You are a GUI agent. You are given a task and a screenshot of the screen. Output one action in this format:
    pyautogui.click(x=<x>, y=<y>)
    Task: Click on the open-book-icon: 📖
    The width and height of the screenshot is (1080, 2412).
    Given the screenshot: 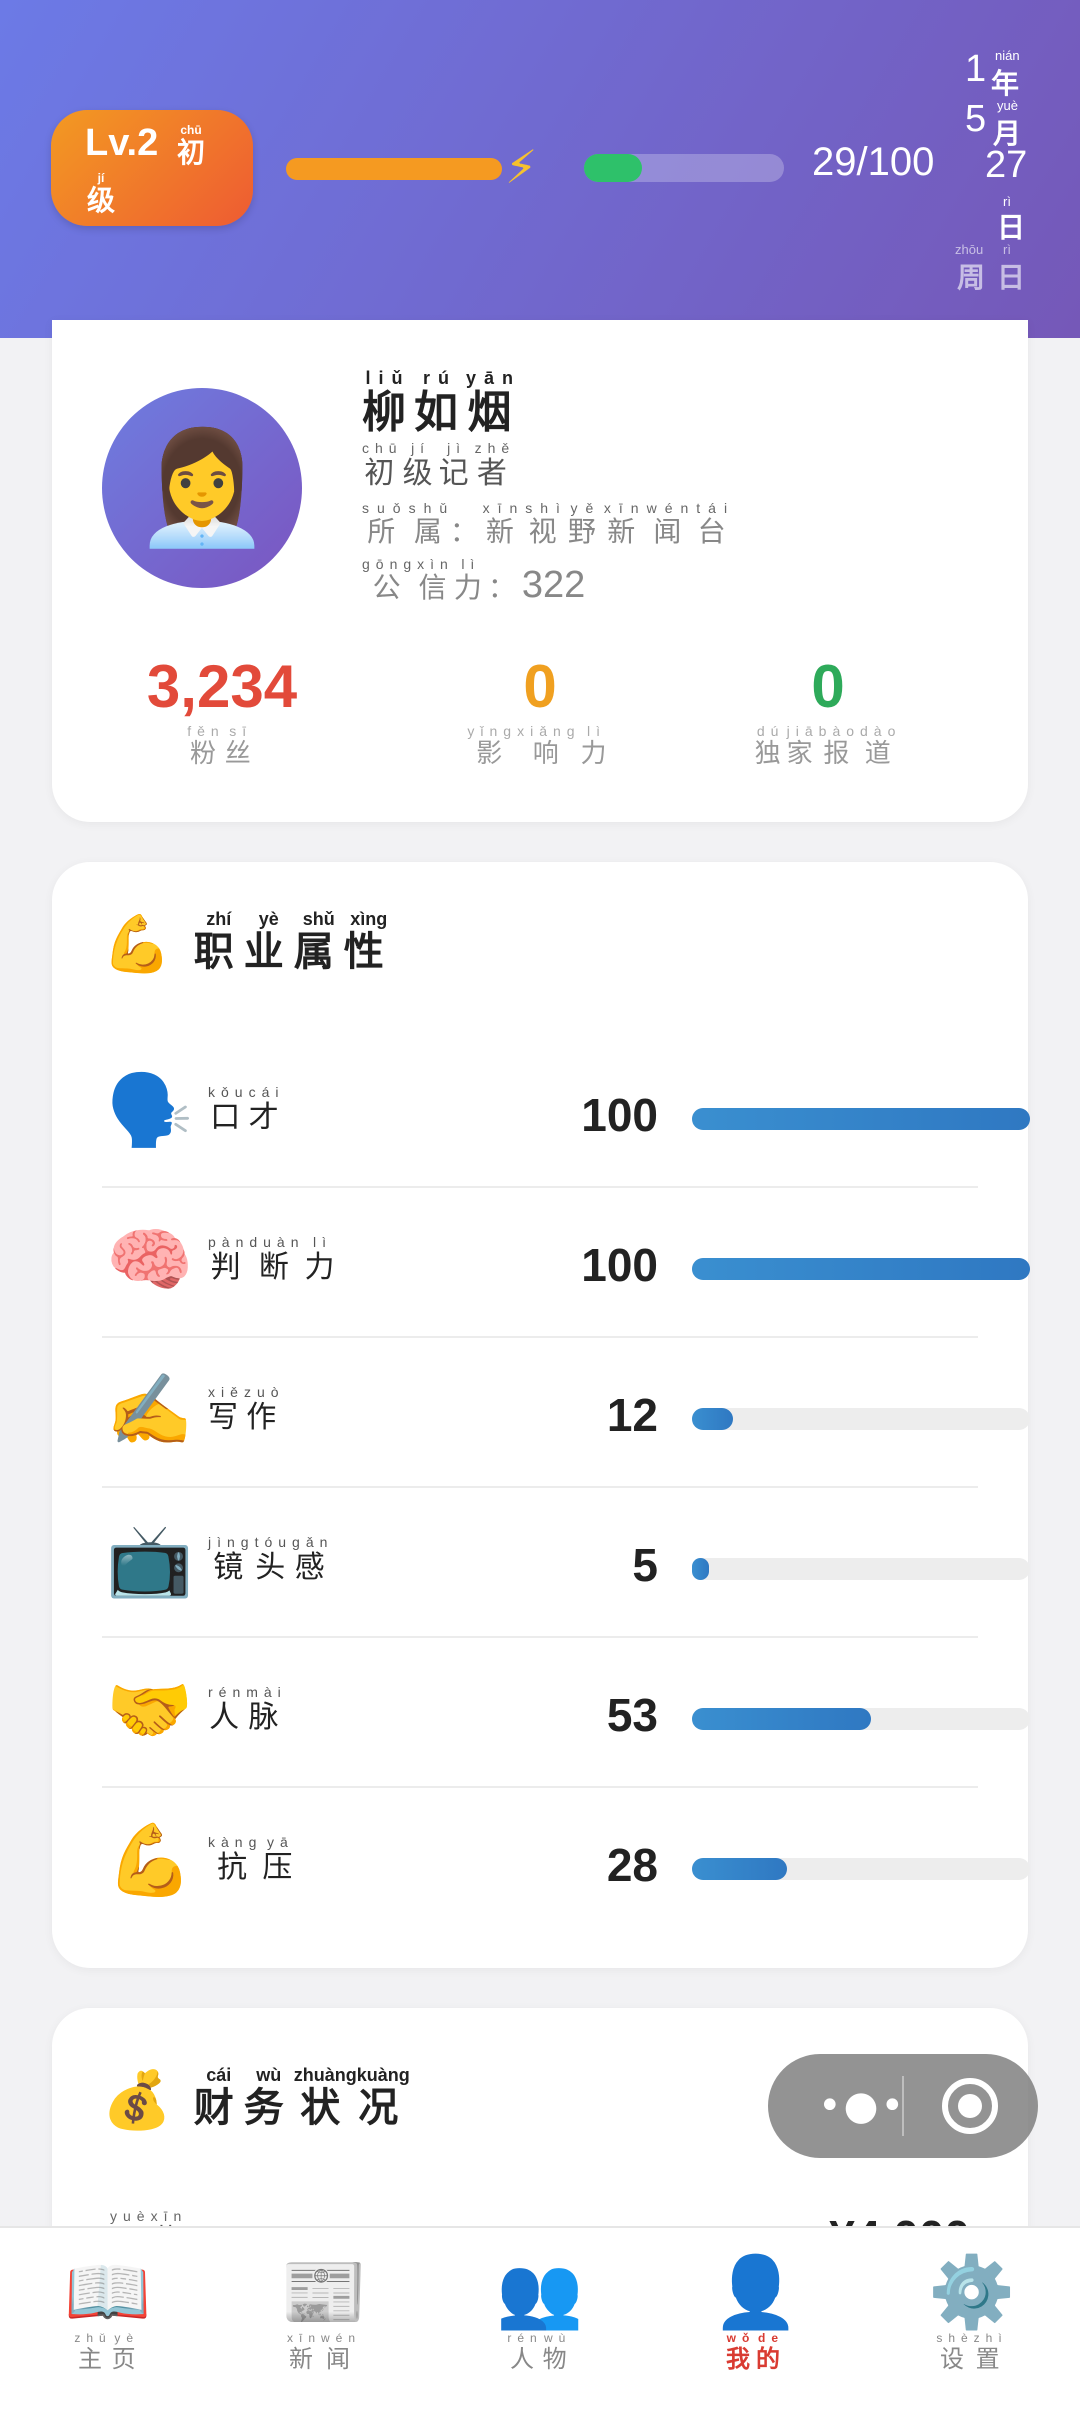 What is the action you would take?
    pyautogui.click(x=108, y=2292)
    